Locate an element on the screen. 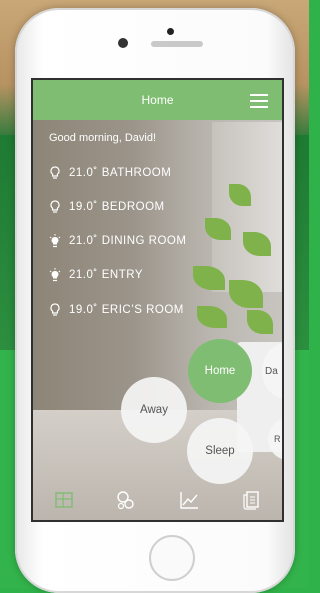 Image resolution: width=320 pixels, height=593 pixels. room-name: BEDROOM is located at coordinates (133, 207).